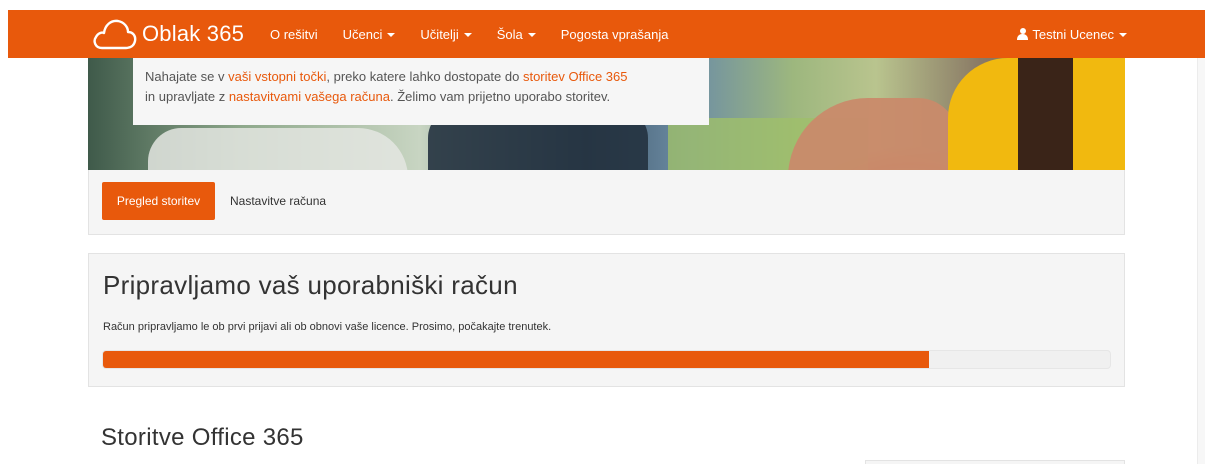 The image size is (1205, 464). What do you see at coordinates (277, 76) in the screenshot?
I see `link-vstopna-tocka: vaši vstopni točki` at bounding box center [277, 76].